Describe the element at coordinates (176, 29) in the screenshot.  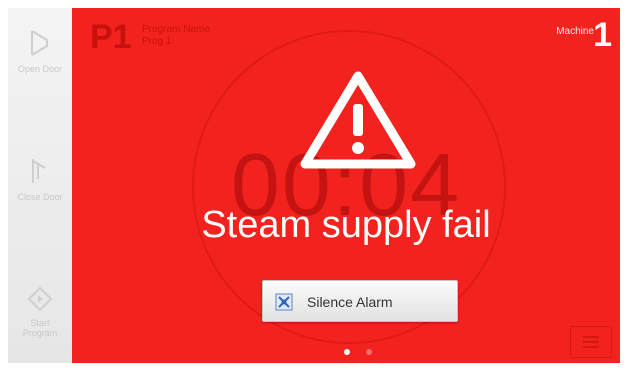
I see `program-title-line1: Program Name` at that location.